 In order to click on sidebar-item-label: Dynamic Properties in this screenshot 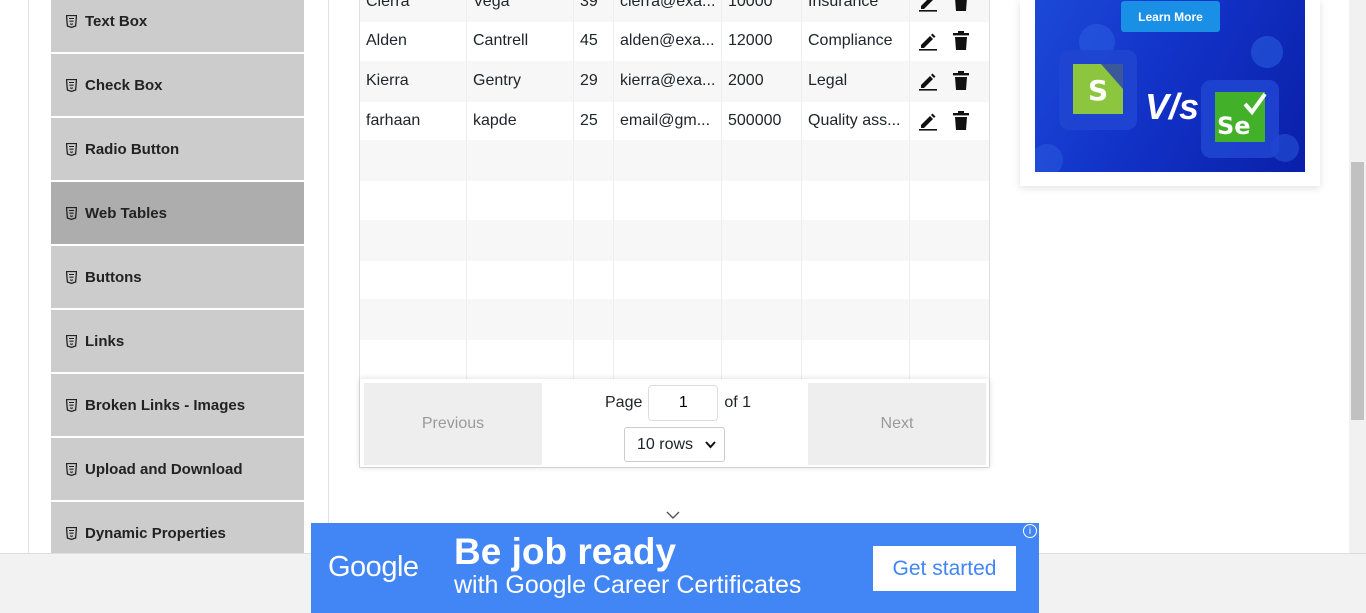, I will do `click(155, 533)`.